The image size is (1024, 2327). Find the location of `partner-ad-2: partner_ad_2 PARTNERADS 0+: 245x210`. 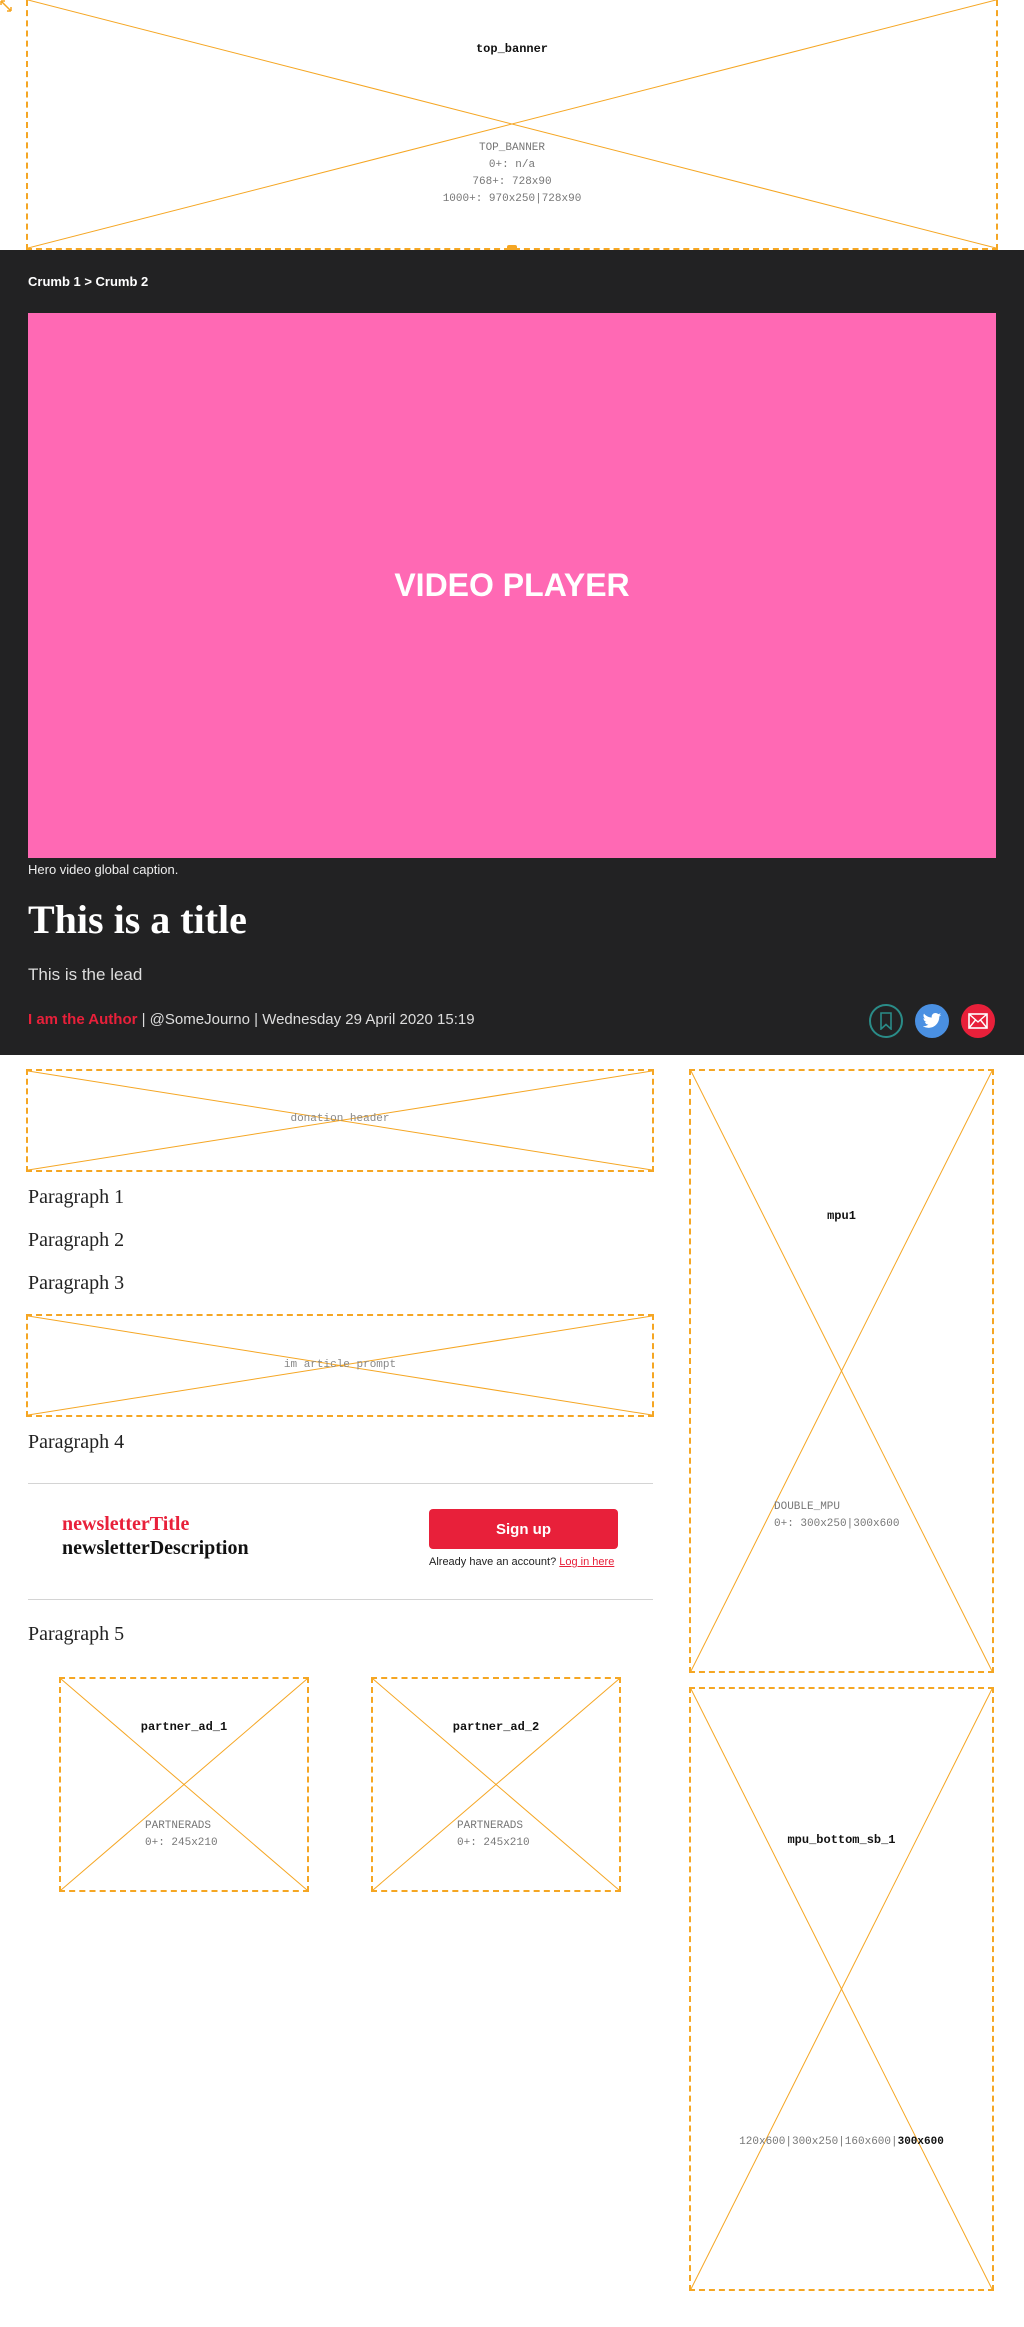

partner-ad-2: partner_ad_2 PARTNERADS 0+: 245x210 is located at coordinates (496, 1784).